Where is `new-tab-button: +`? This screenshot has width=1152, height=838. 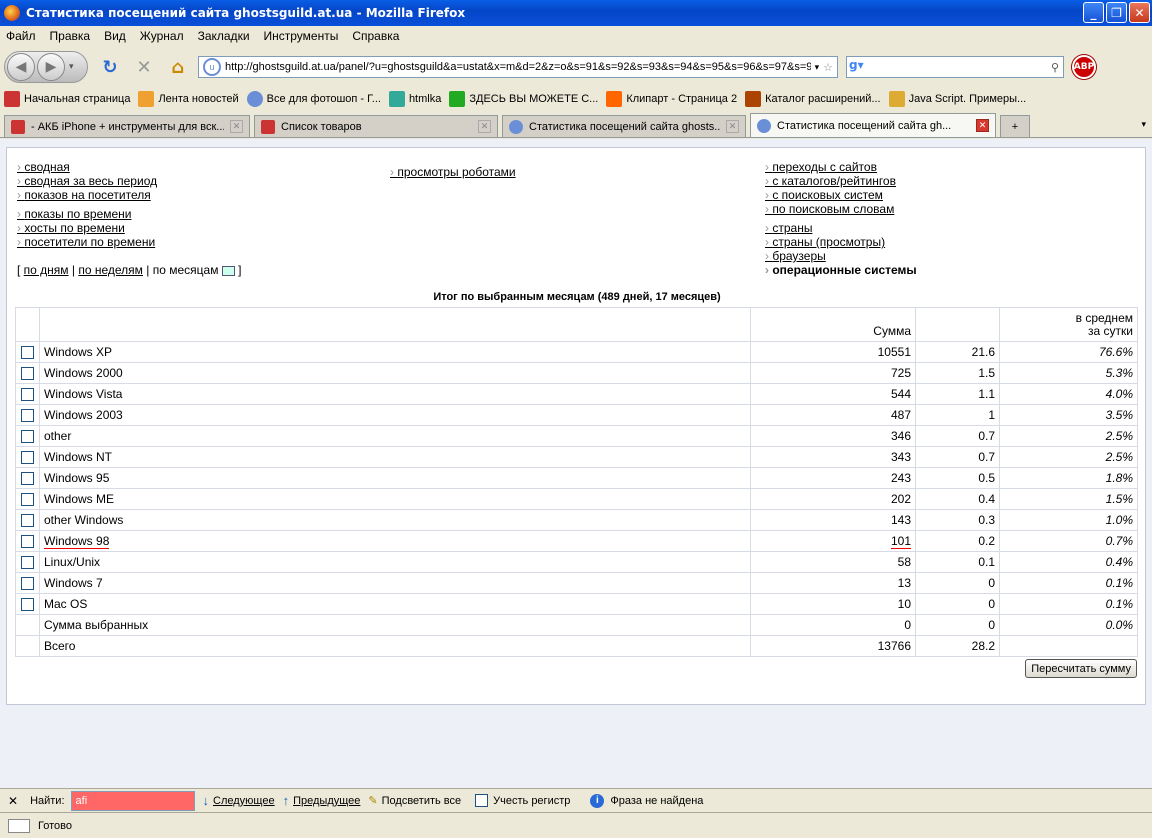
new-tab-button: + is located at coordinates (1015, 126).